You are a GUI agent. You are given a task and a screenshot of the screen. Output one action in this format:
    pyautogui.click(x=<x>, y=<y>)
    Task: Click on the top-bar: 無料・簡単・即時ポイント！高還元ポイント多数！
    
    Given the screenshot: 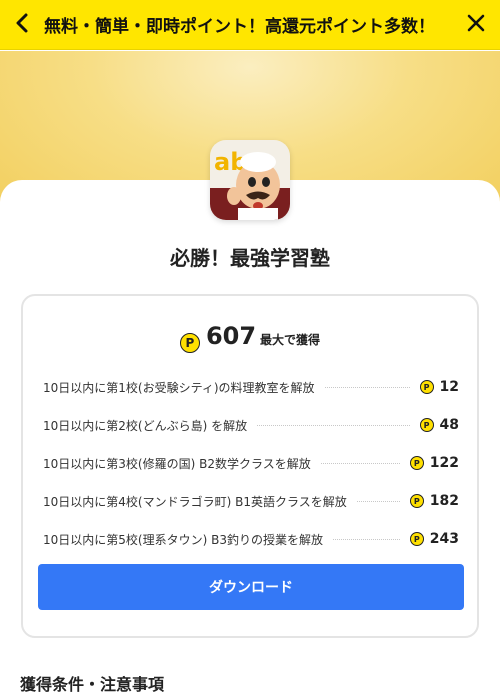 What is the action you would take?
    pyautogui.click(x=250, y=25)
    